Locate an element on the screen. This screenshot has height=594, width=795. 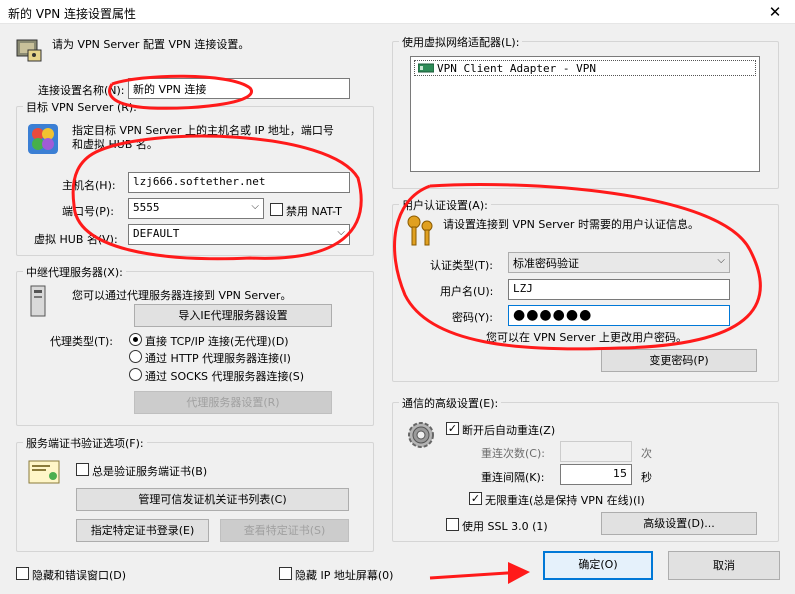
retry-interval-input: 15 is located at coordinates (596, 474).